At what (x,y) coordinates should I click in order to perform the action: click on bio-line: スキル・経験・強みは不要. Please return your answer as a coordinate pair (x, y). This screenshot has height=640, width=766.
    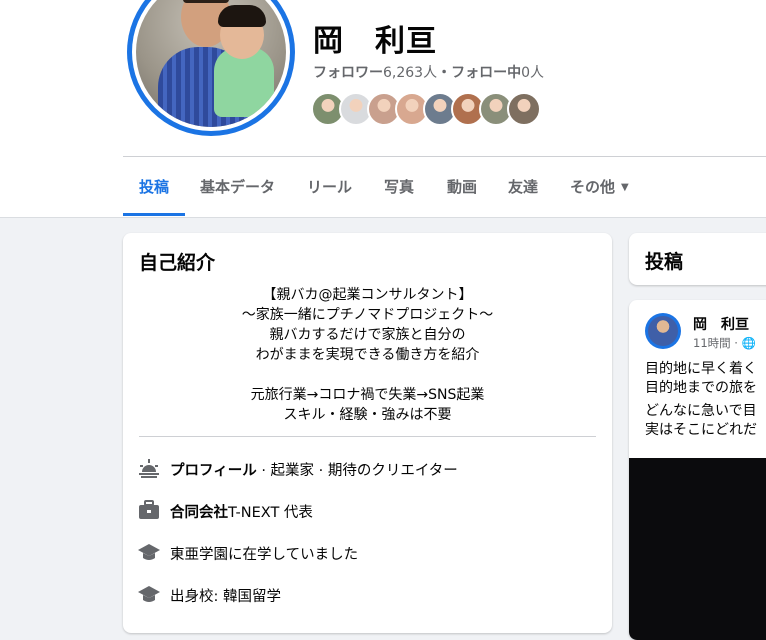
    Looking at the image, I should click on (367, 415).